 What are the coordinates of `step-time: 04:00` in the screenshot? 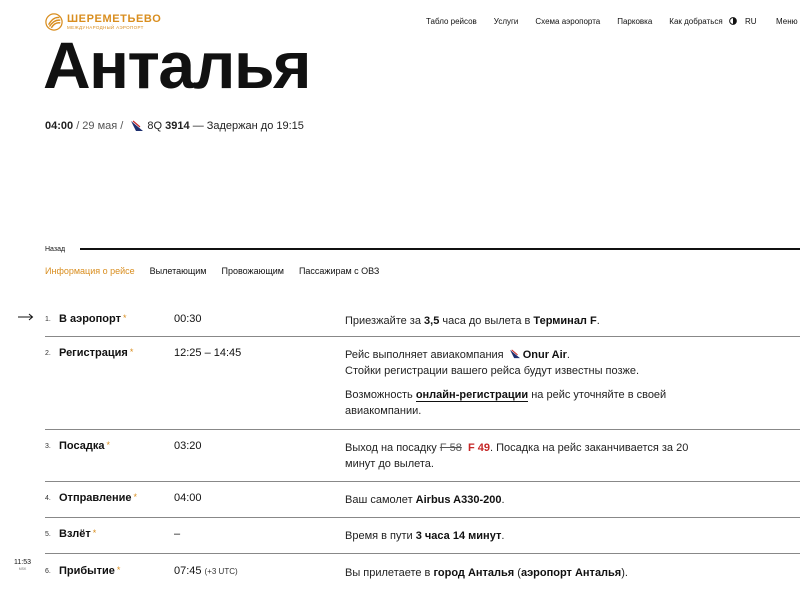 It's located at (188, 498).